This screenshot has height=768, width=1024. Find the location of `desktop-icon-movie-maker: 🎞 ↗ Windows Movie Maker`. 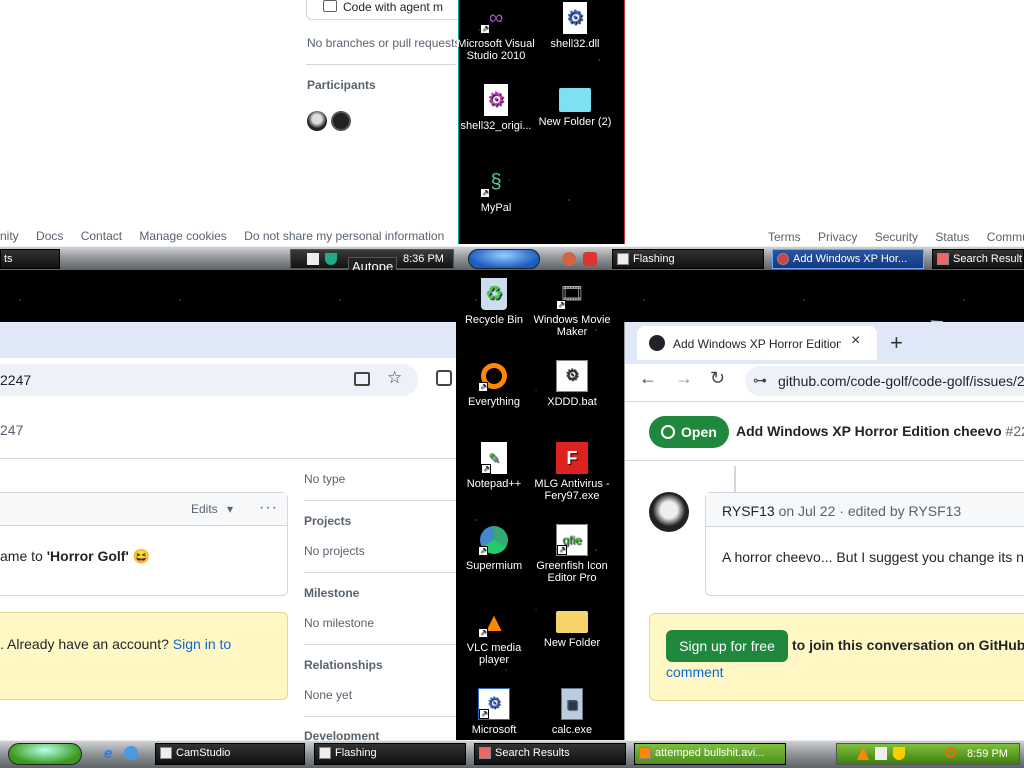

desktop-icon-movie-maker: 🎞 ↗ Windows Movie Maker is located at coordinates (572, 308).